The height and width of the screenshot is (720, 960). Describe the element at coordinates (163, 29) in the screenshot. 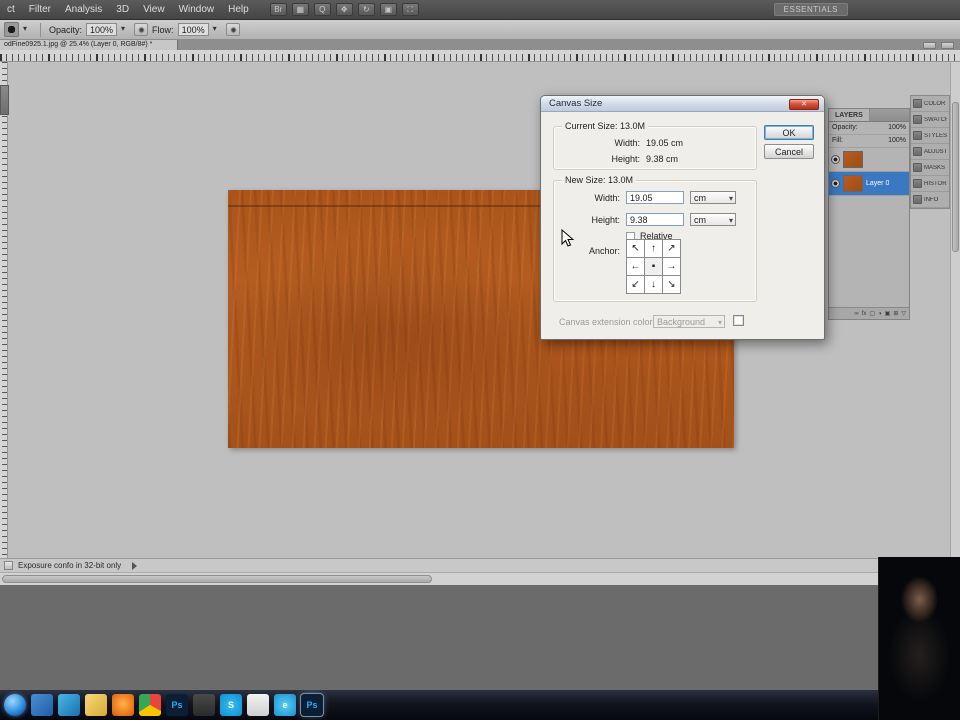

I see `flow-label: Flow:` at that location.